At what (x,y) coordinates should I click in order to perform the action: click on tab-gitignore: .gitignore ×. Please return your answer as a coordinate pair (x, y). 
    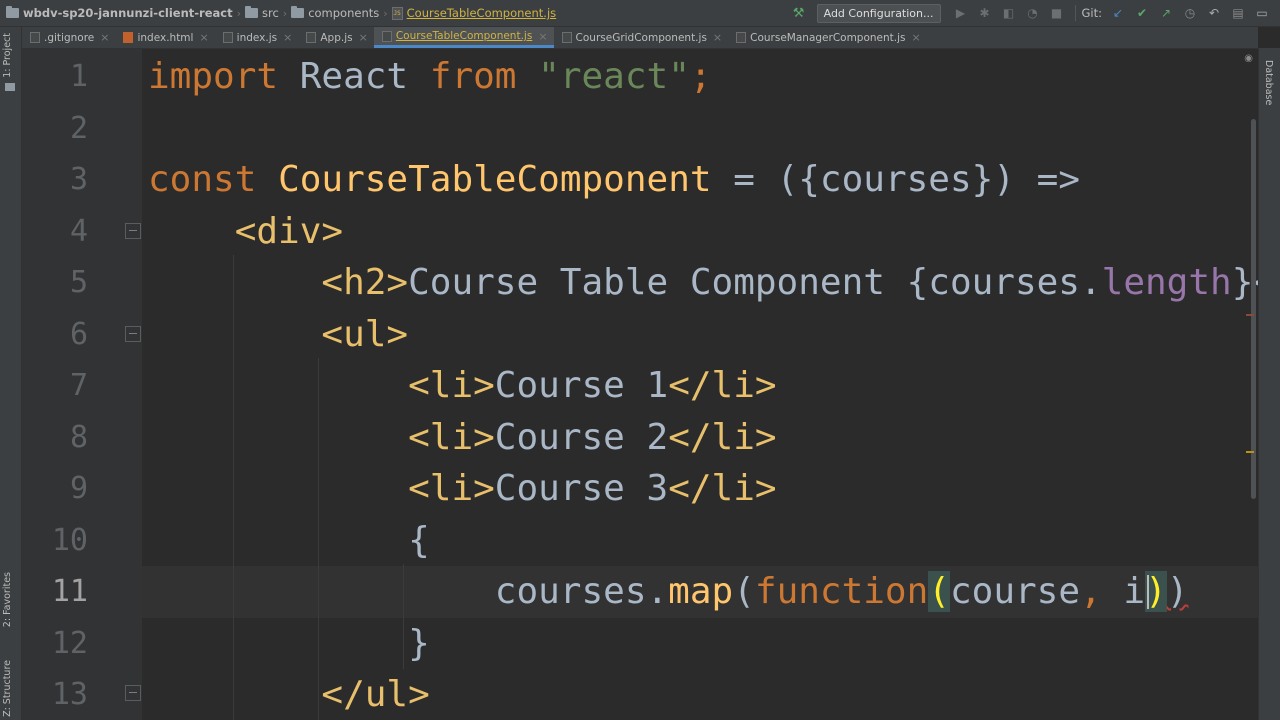
    Looking at the image, I should click on (68, 37).